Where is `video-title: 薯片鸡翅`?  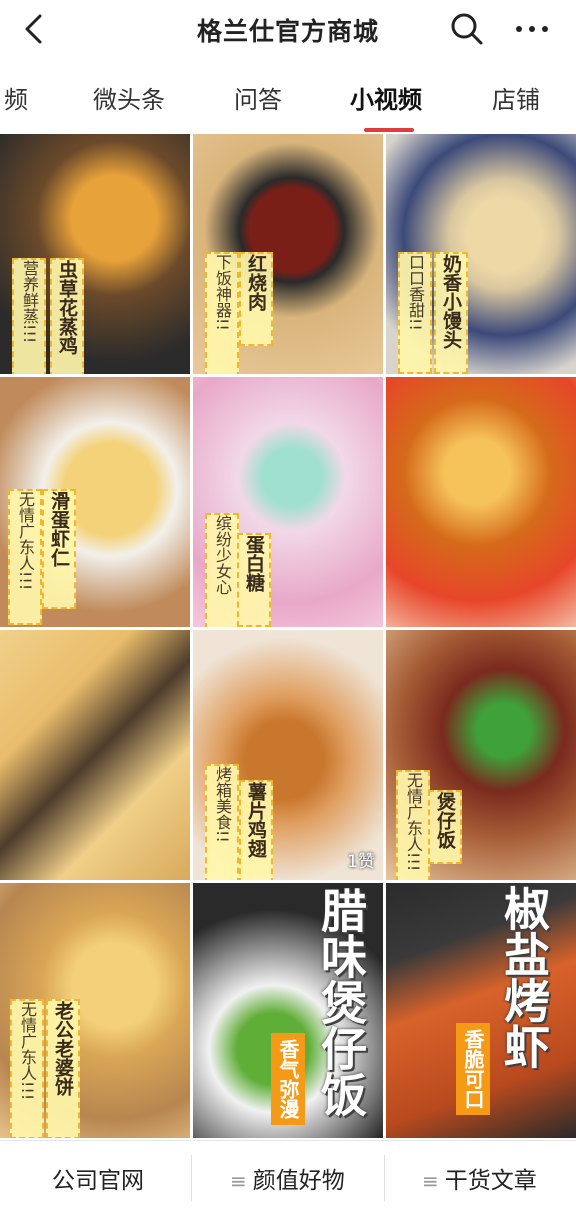 video-title: 薯片鸡翅 is located at coordinates (256, 830).